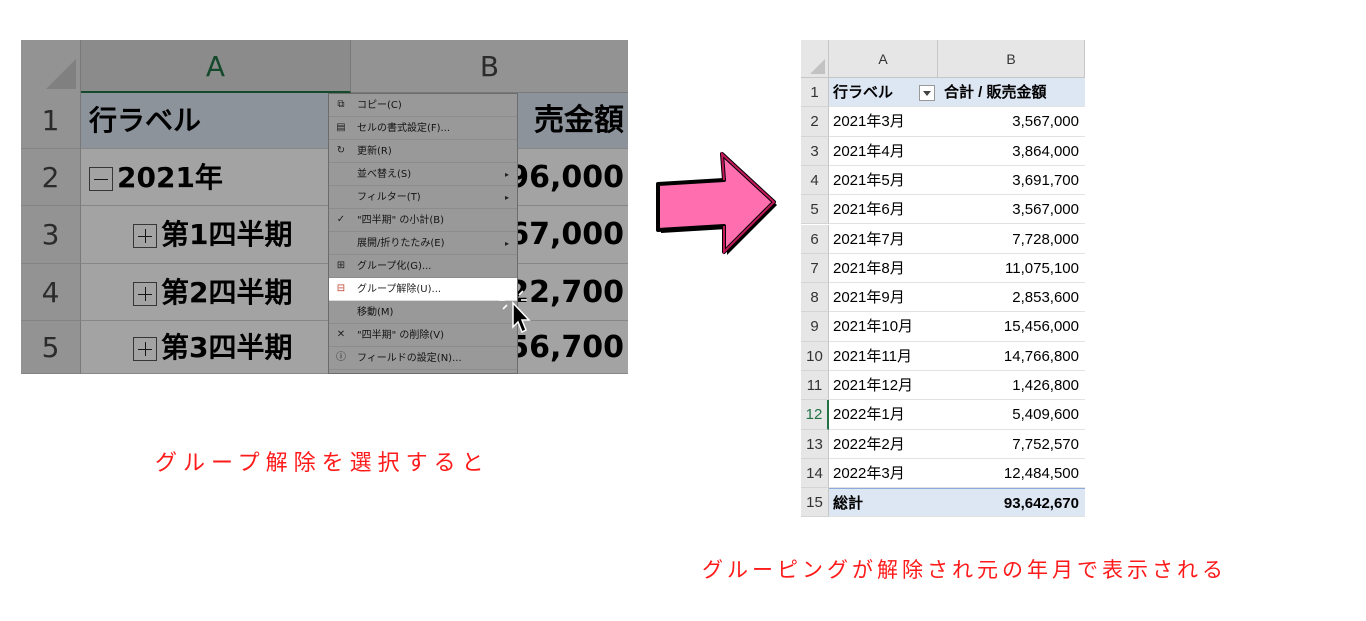 The width and height of the screenshot is (1366, 621). What do you see at coordinates (815, 386) in the screenshot?
I see `row-number: 11` at bounding box center [815, 386].